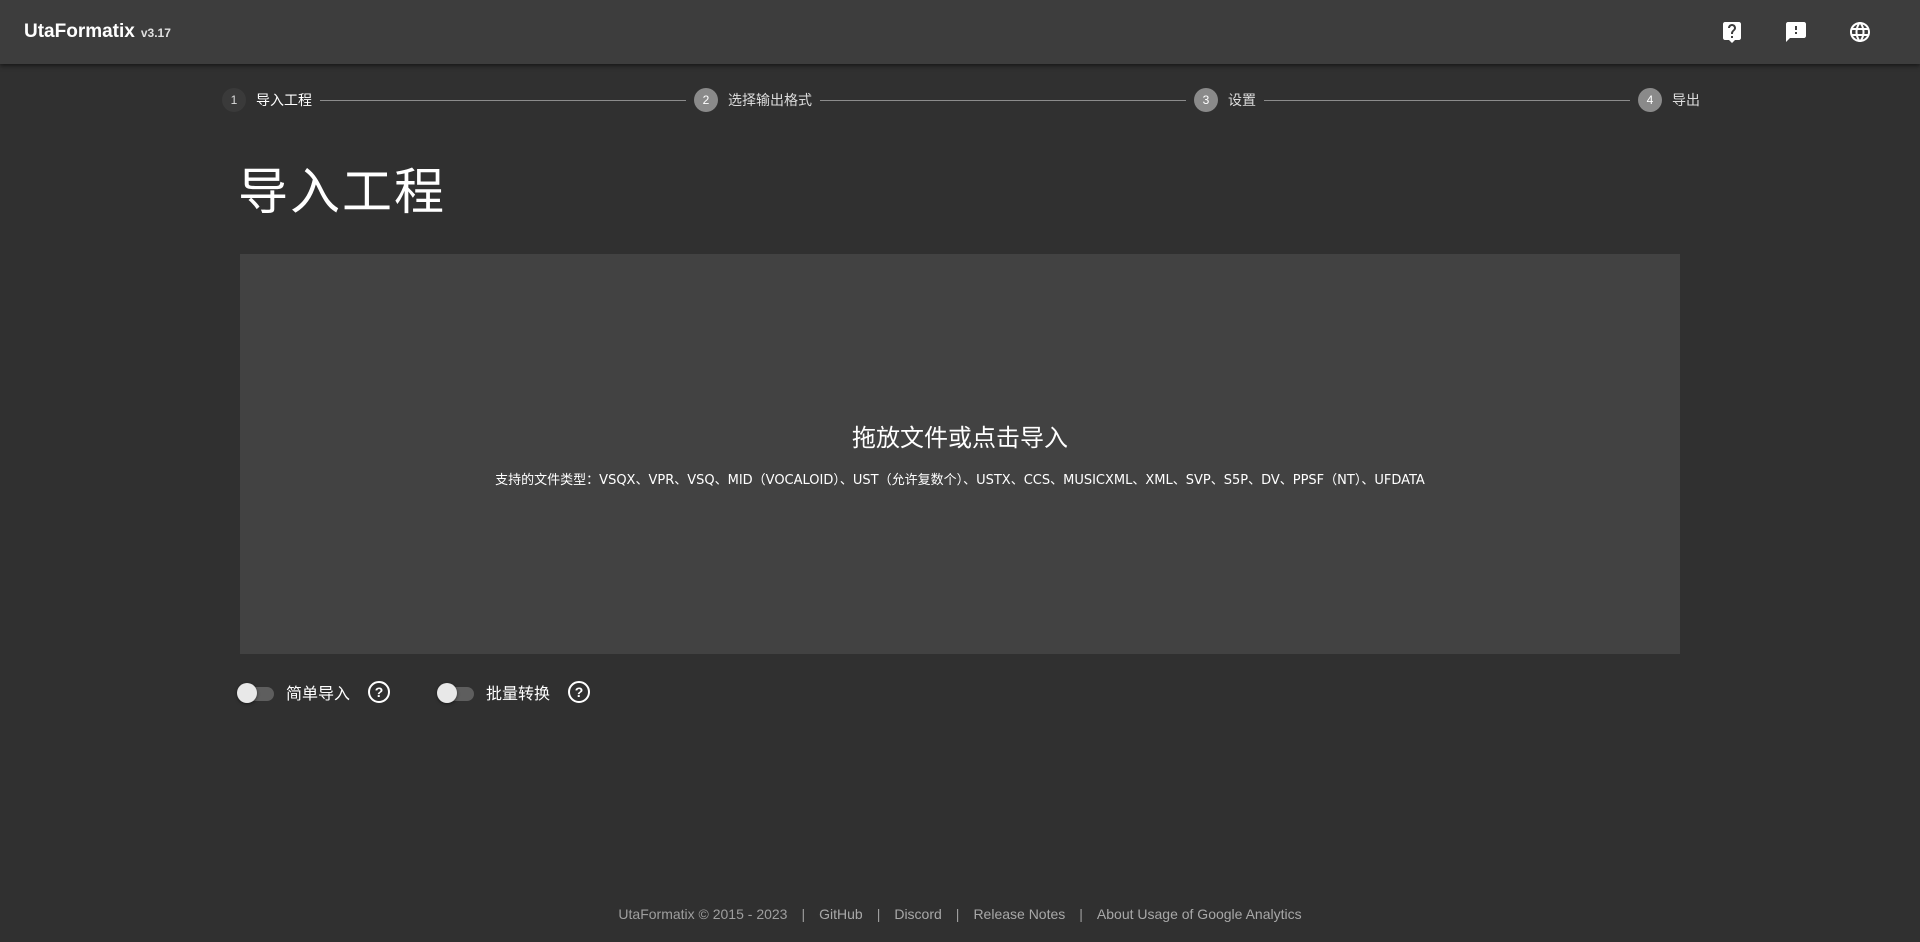  Describe the element at coordinates (234, 100) in the screenshot. I see `step-number: 1` at that location.